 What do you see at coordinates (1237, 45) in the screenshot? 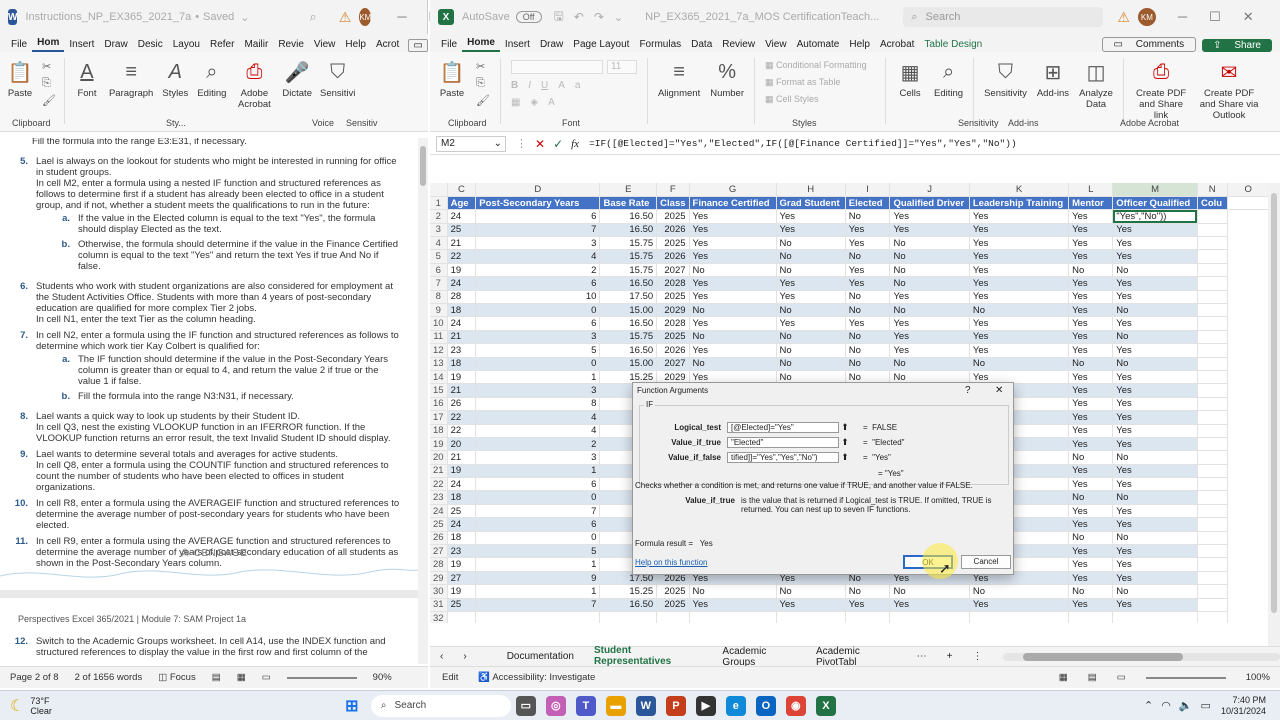
I see `excel-share-button: ⇪ Share` at bounding box center [1237, 45].